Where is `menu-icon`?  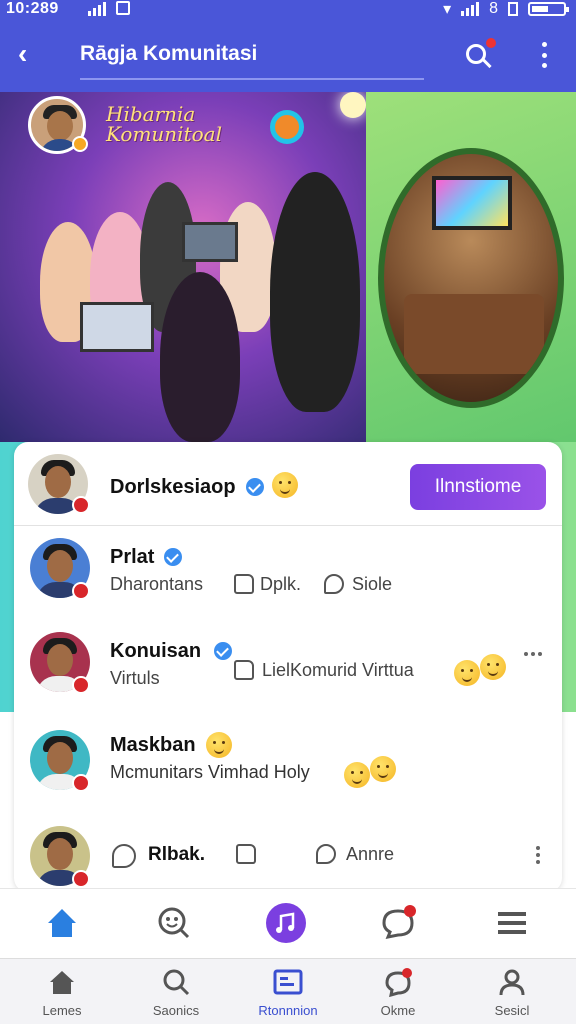 menu-icon is located at coordinates (512, 923).